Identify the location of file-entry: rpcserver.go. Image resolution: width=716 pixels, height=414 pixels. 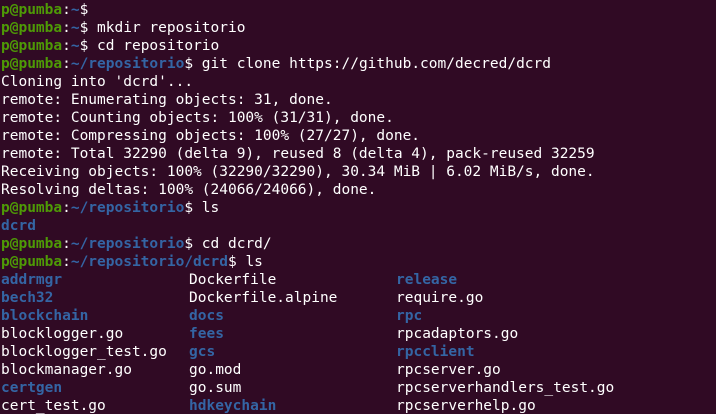
(448, 370).